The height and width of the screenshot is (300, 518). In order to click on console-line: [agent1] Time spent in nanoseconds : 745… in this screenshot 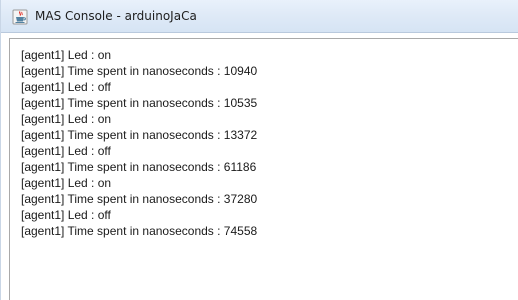, I will do `click(139, 231)`.